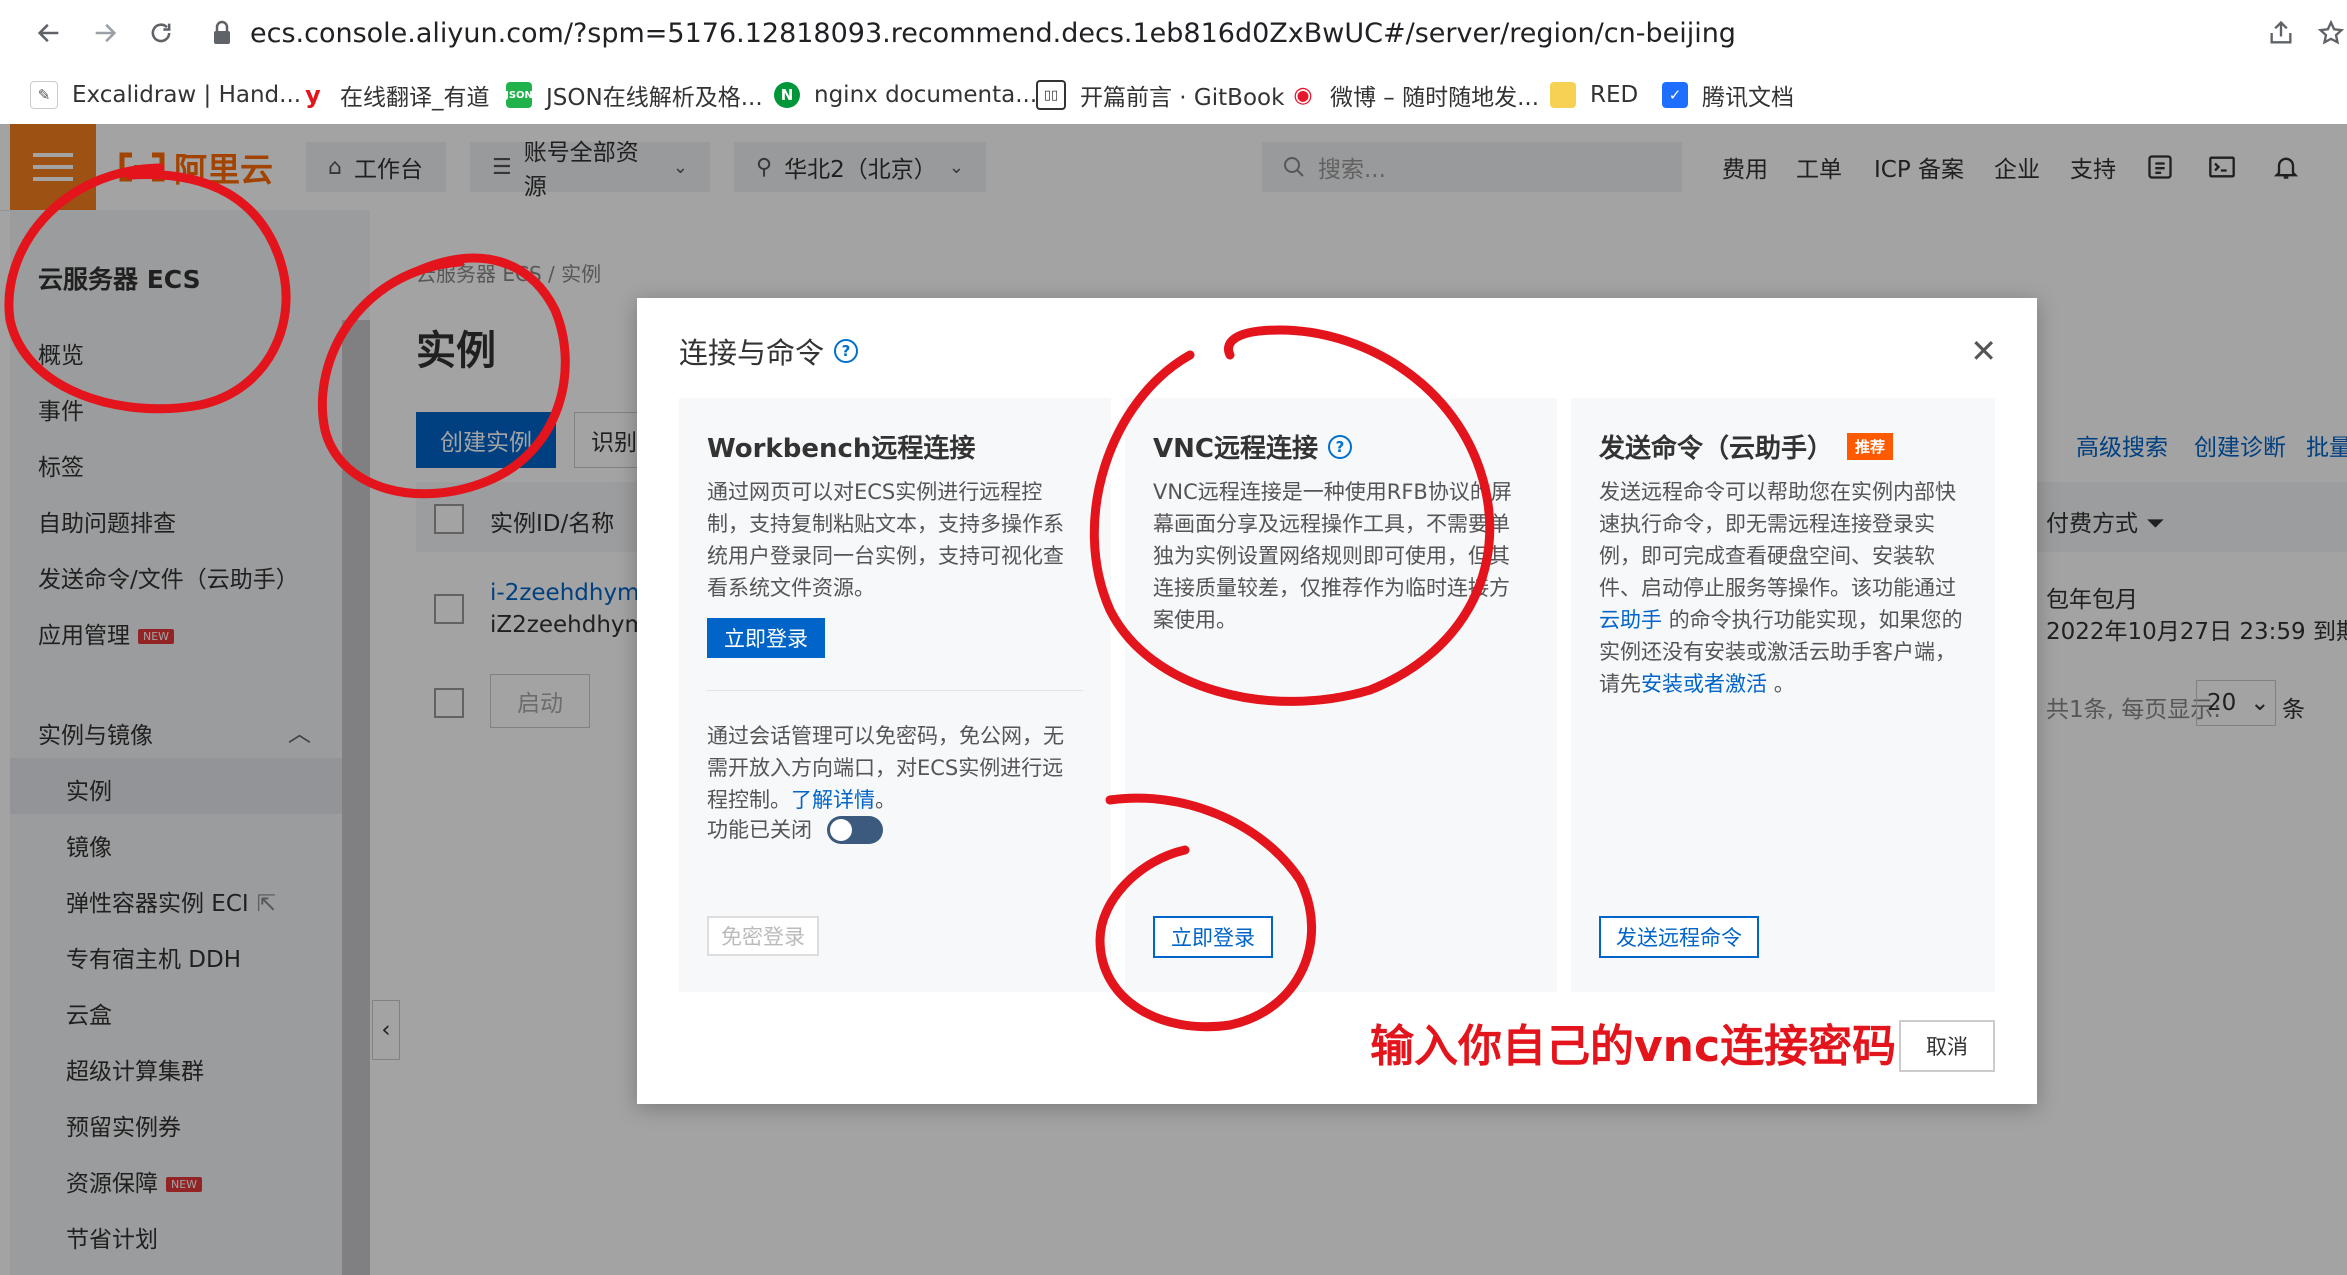 The height and width of the screenshot is (1275, 2347). I want to click on dialog-title: 连接与命令 ?, so click(769, 351).